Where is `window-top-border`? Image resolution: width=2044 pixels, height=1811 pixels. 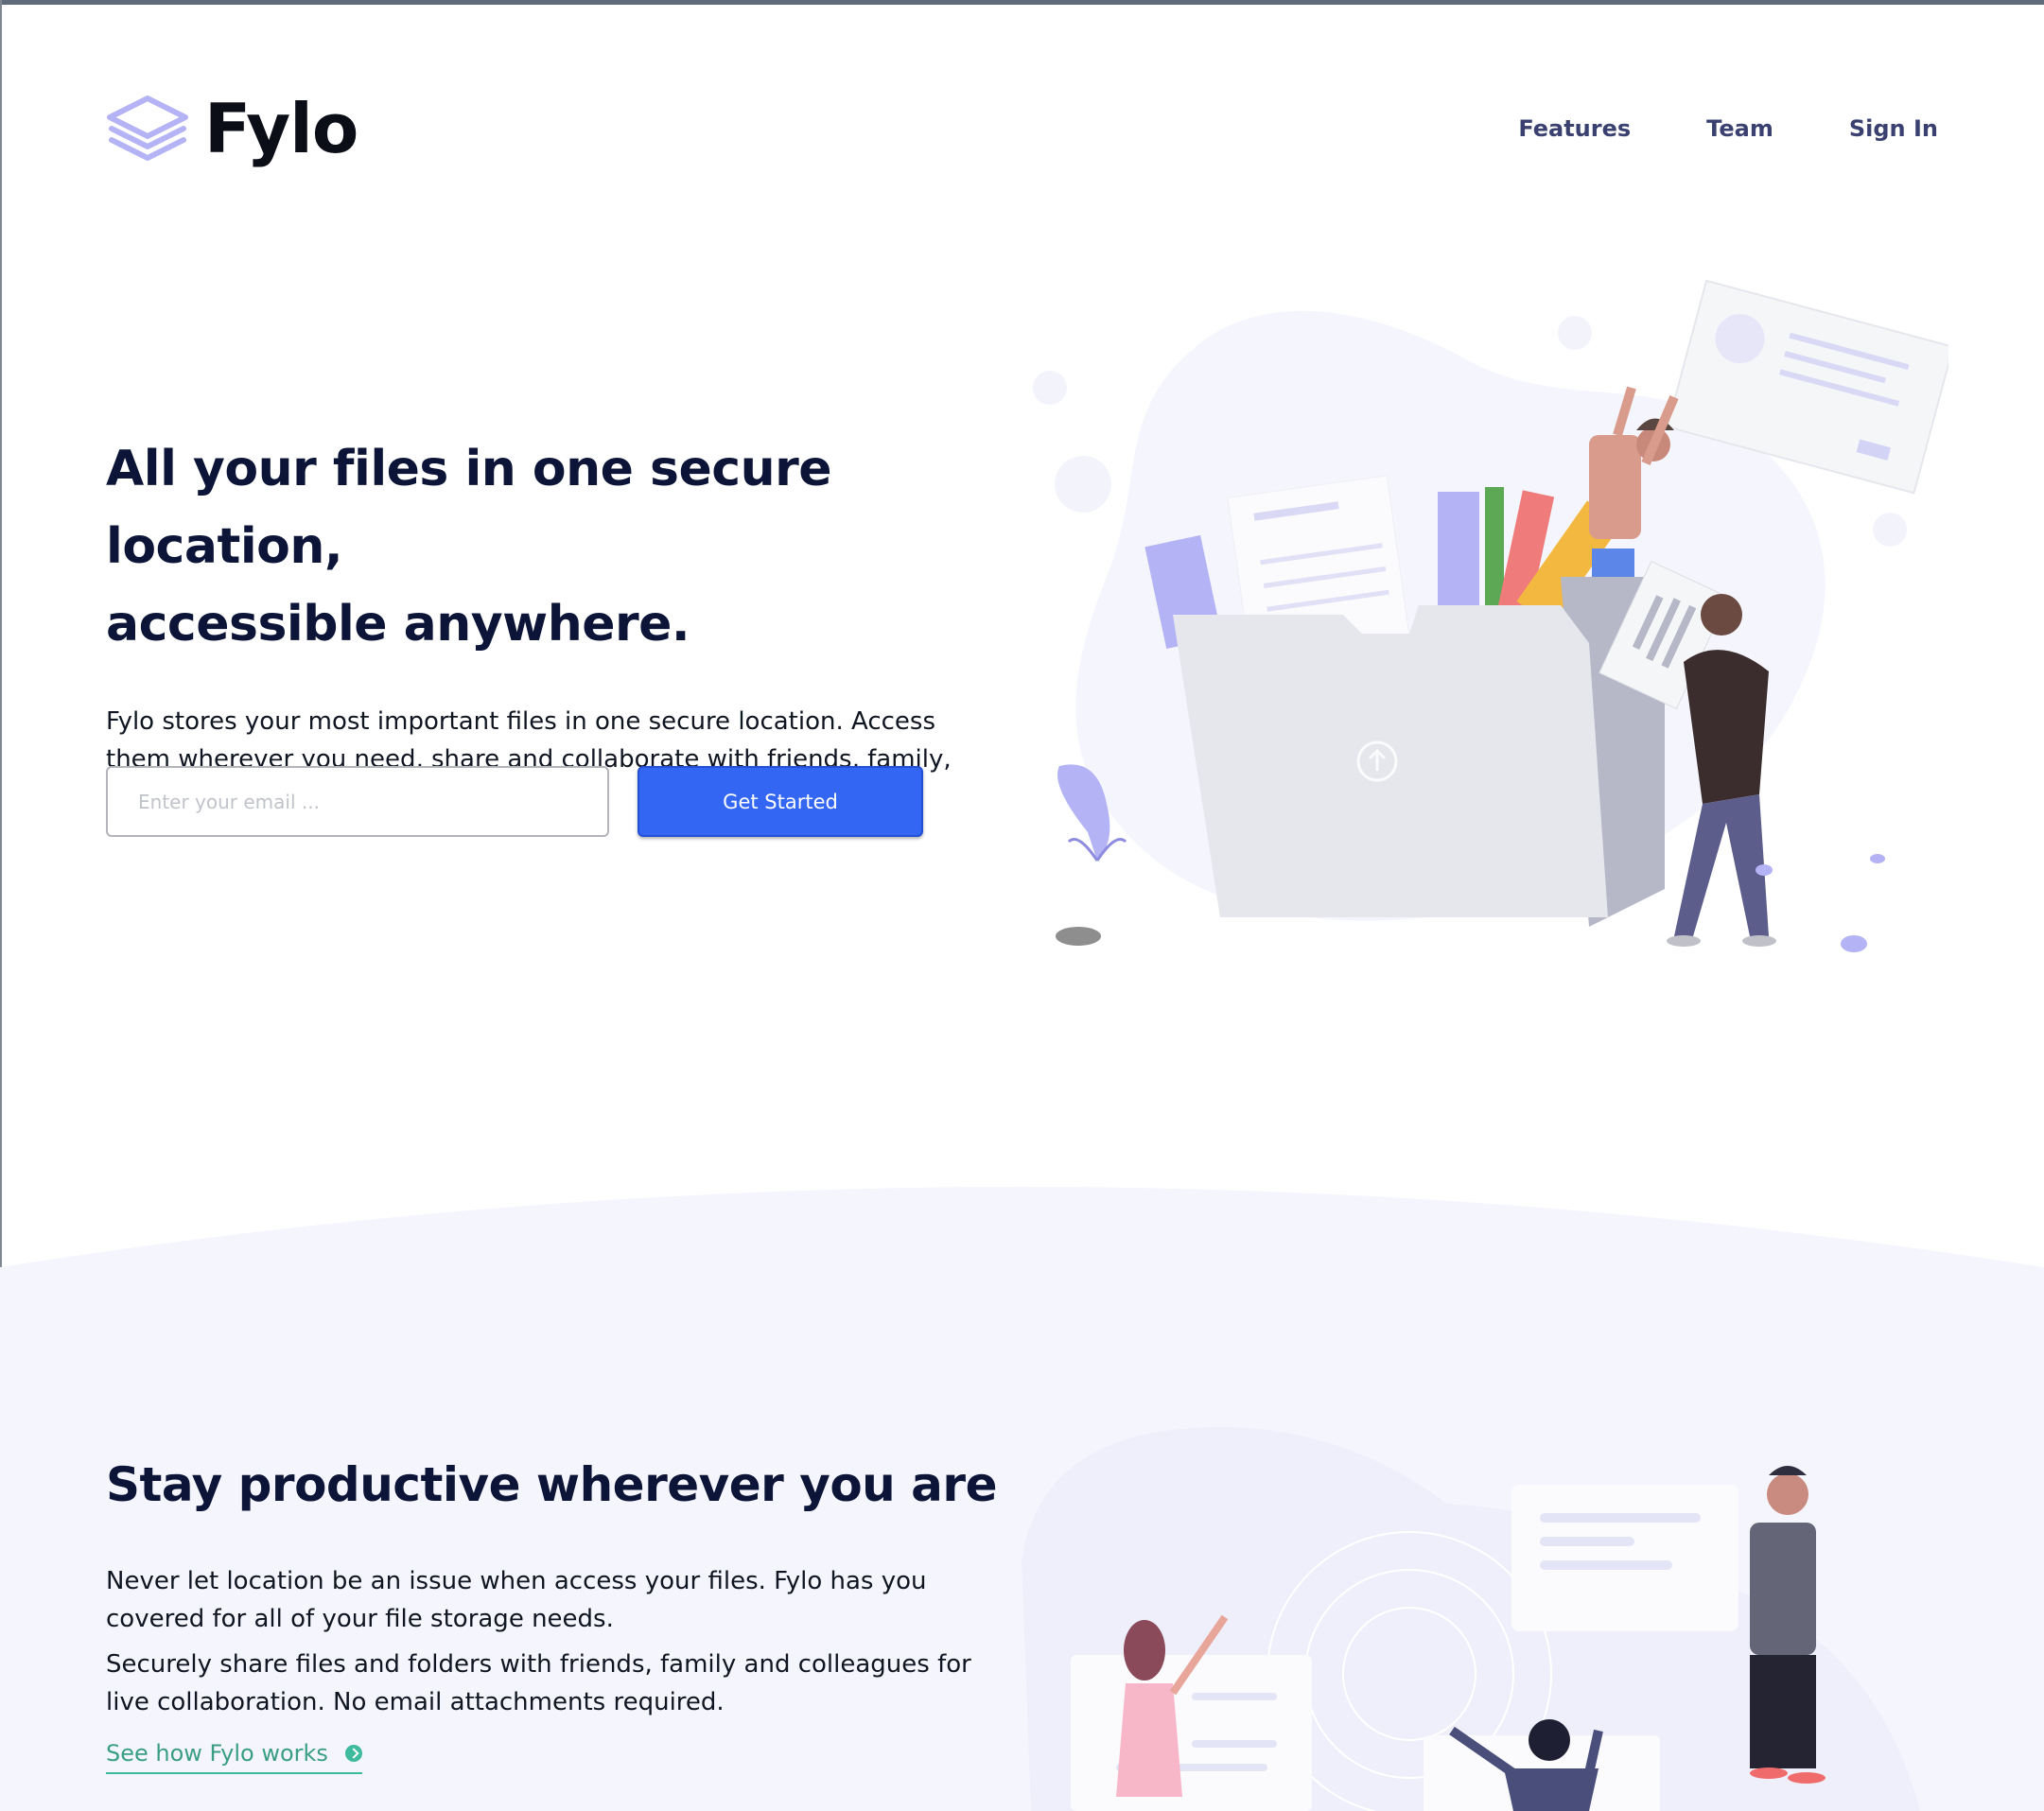 window-top-border is located at coordinates (1022, 3).